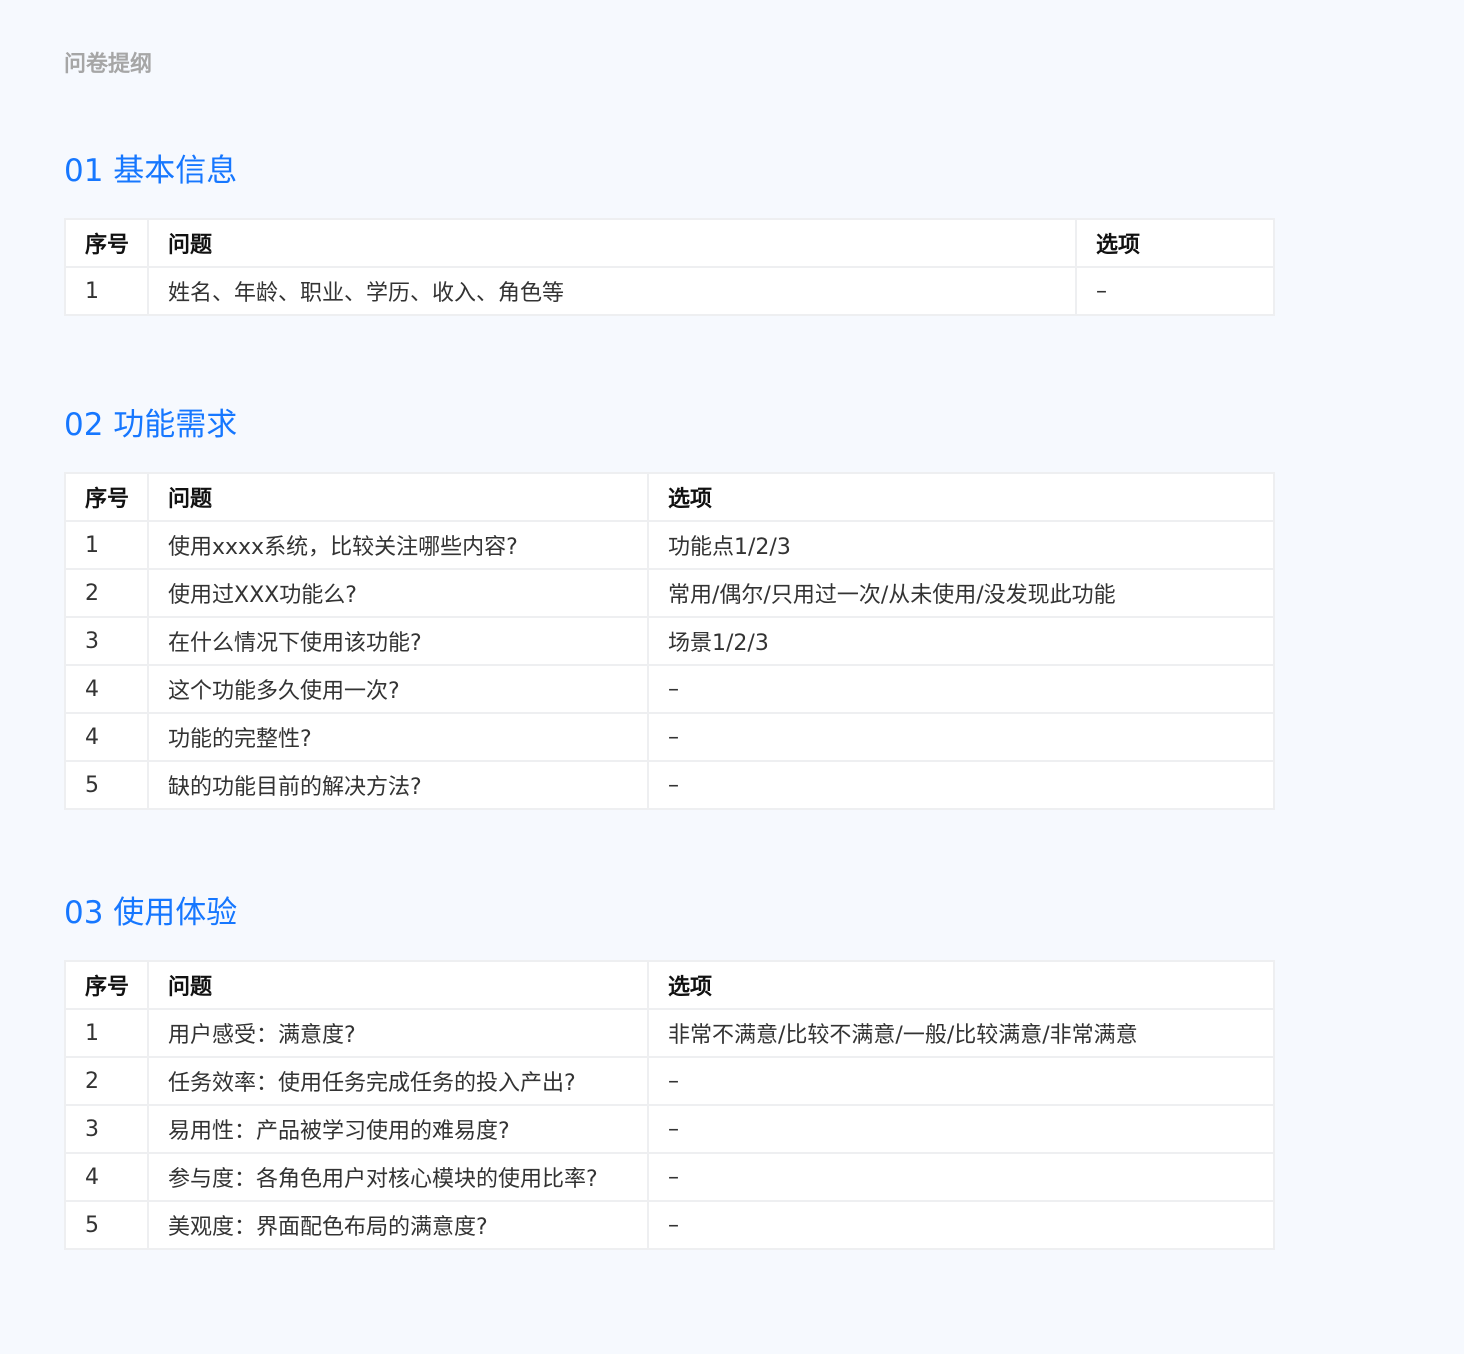  I want to click on table-row: 5 美观度：界面配色布局的满意度? –, so click(669, 1225).